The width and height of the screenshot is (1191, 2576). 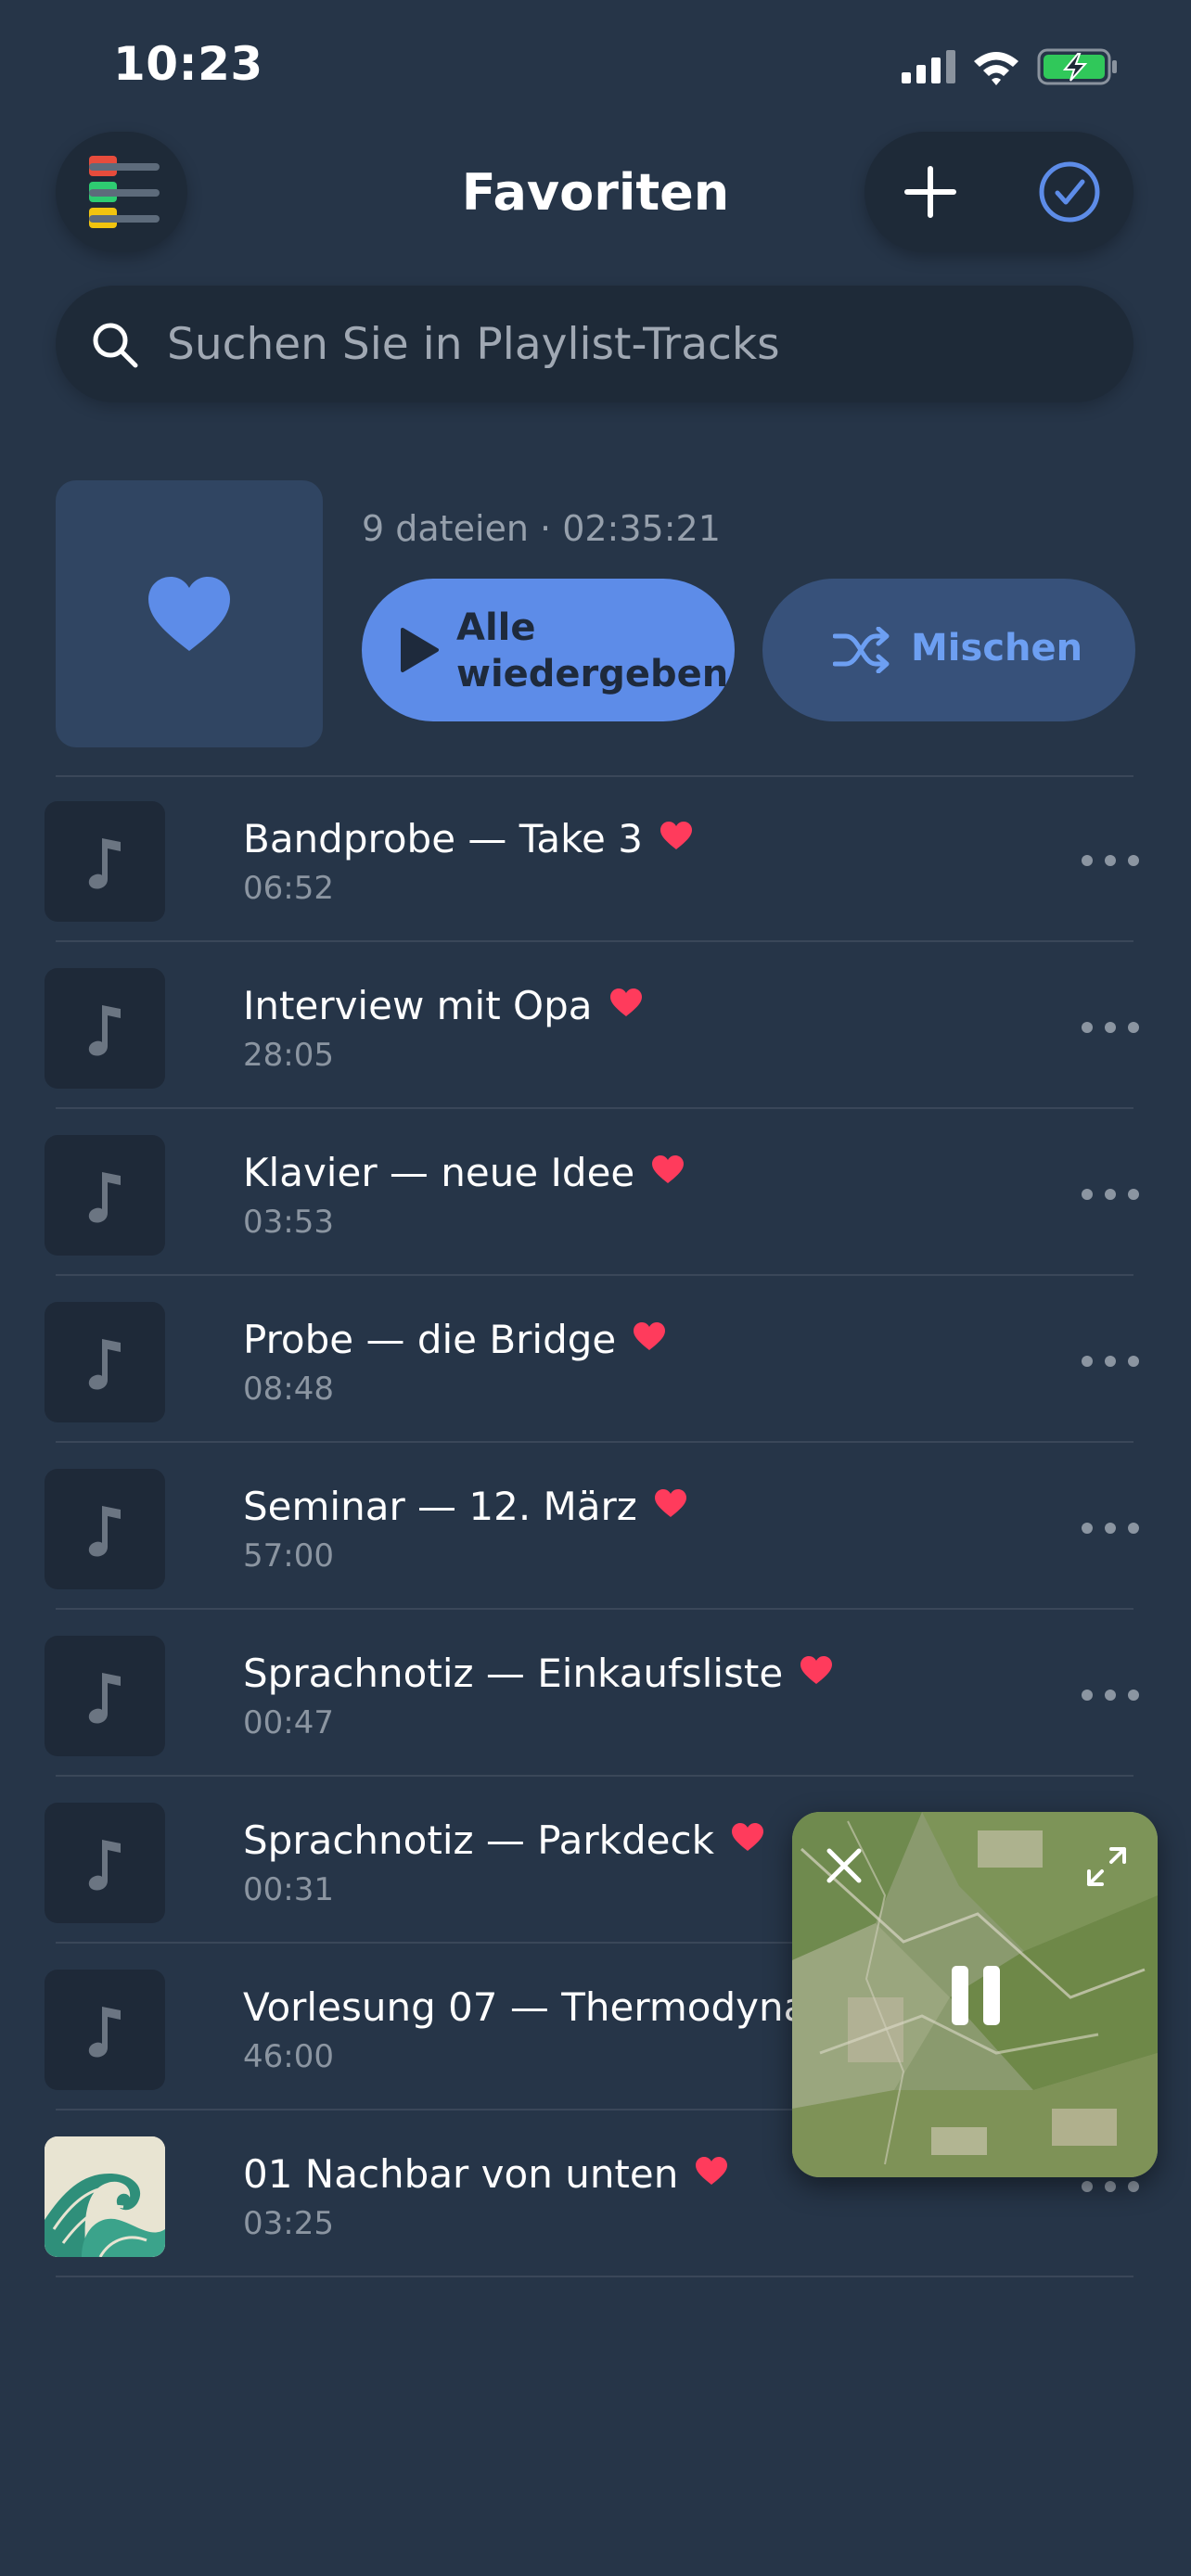 What do you see at coordinates (996, 68) in the screenshot?
I see `wifi-icon` at bounding box center [996, 68].